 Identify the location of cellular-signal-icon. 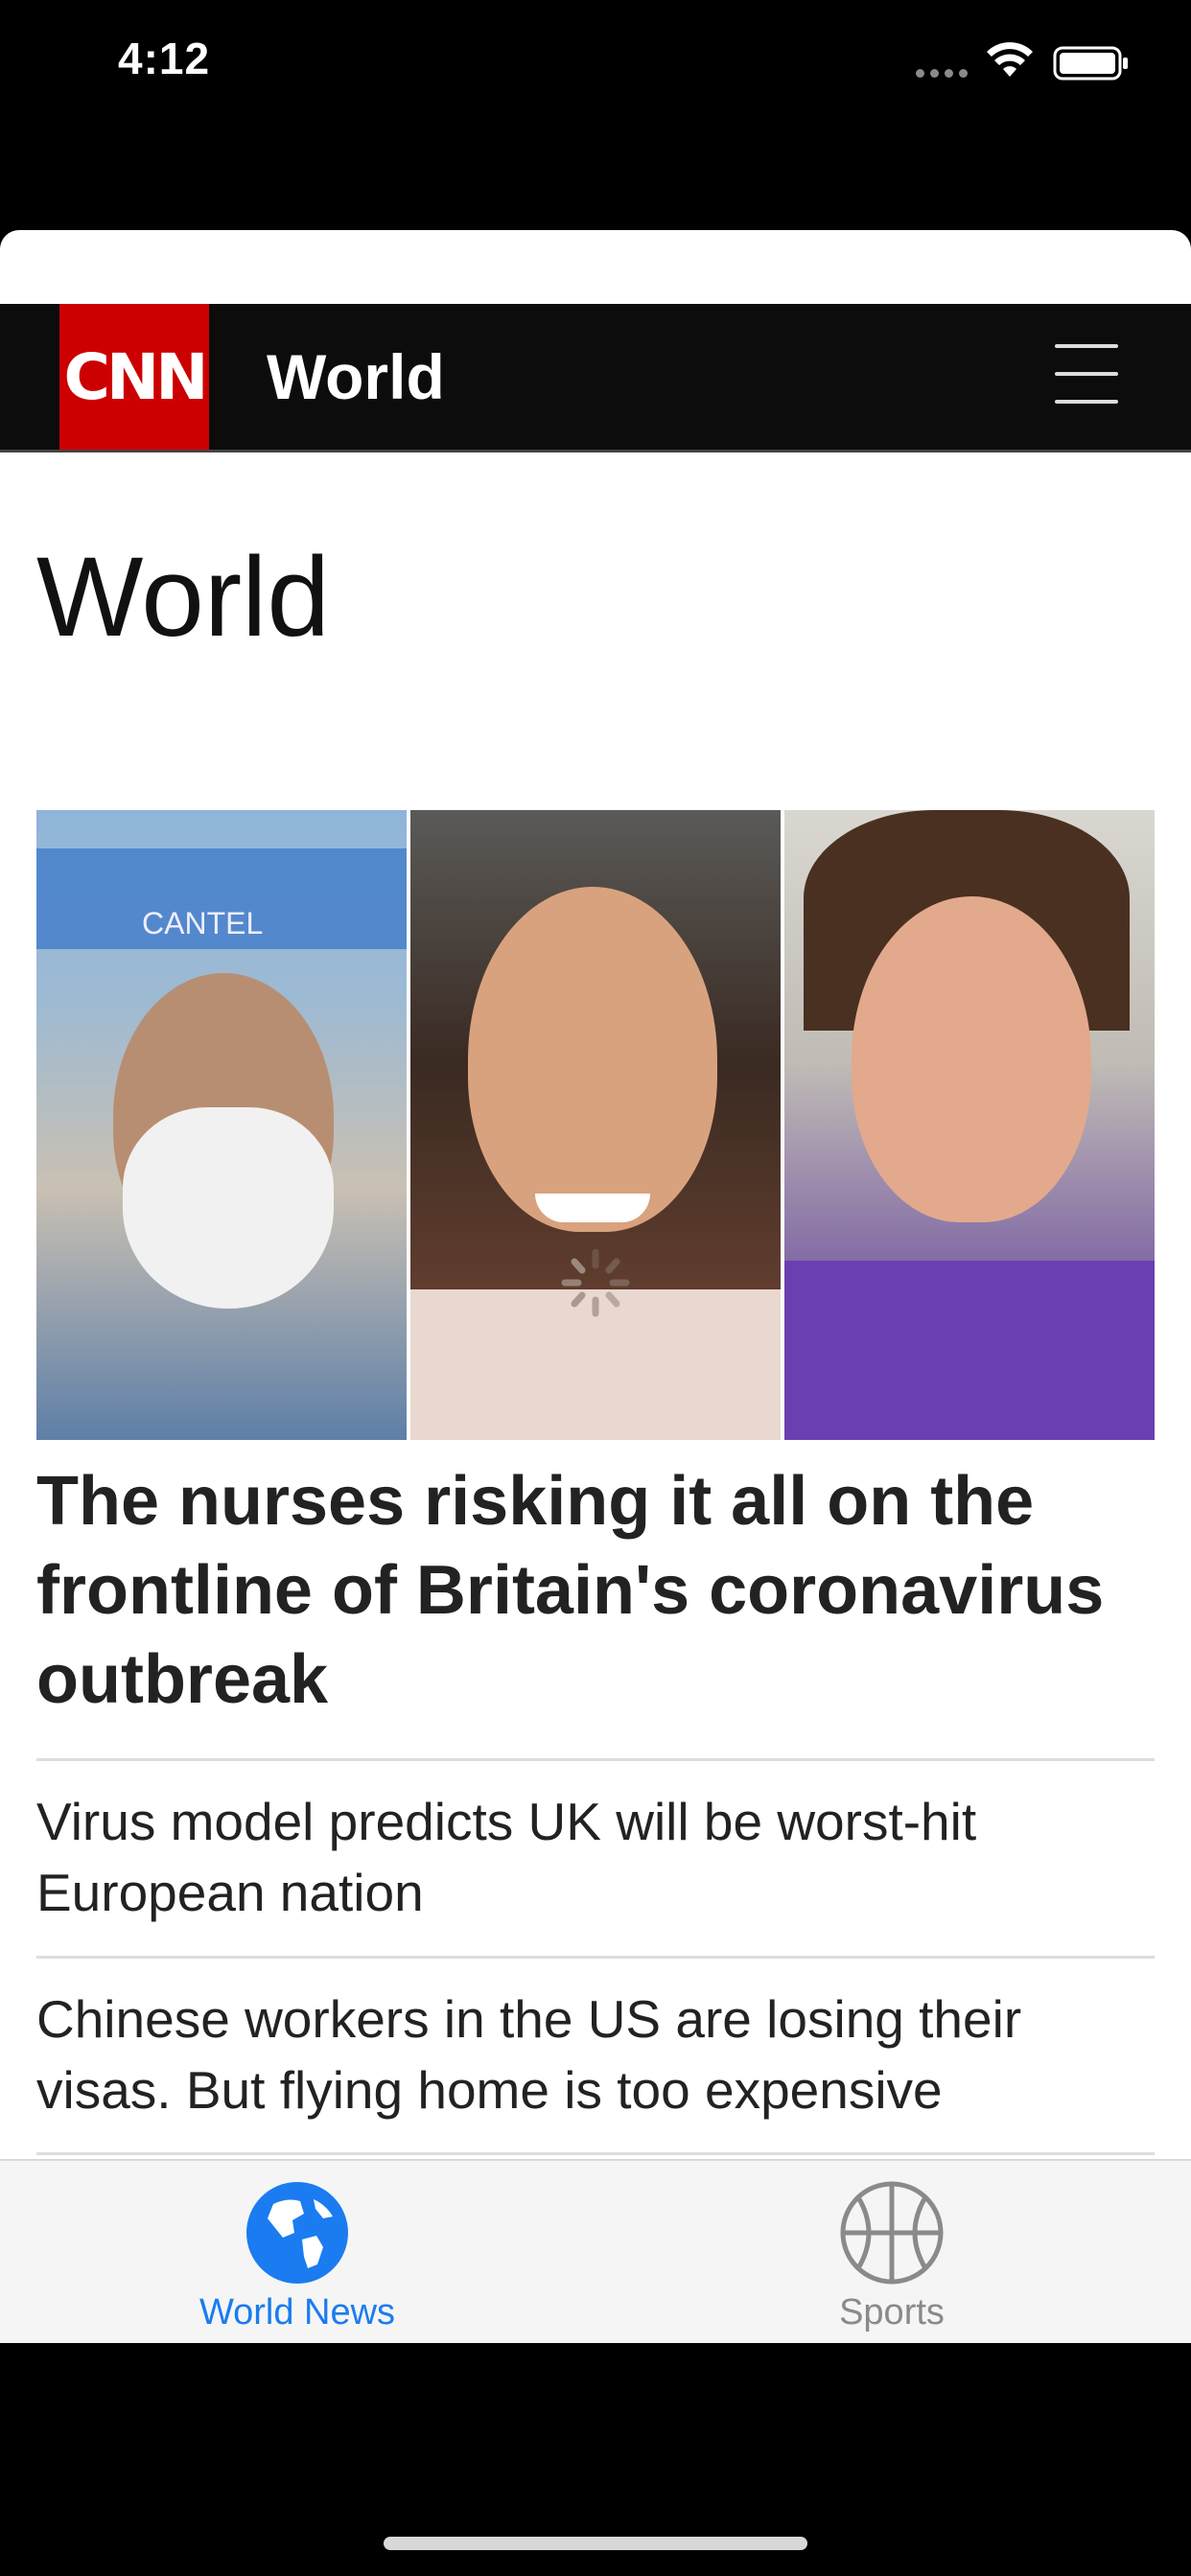
(942, 74).